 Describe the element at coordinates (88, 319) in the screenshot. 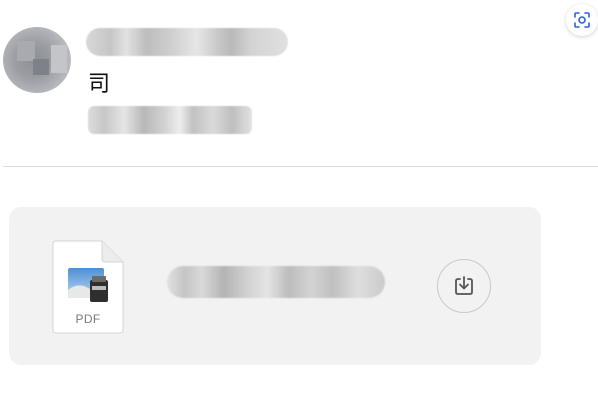

I see `file-type-label: PDF` at that location.